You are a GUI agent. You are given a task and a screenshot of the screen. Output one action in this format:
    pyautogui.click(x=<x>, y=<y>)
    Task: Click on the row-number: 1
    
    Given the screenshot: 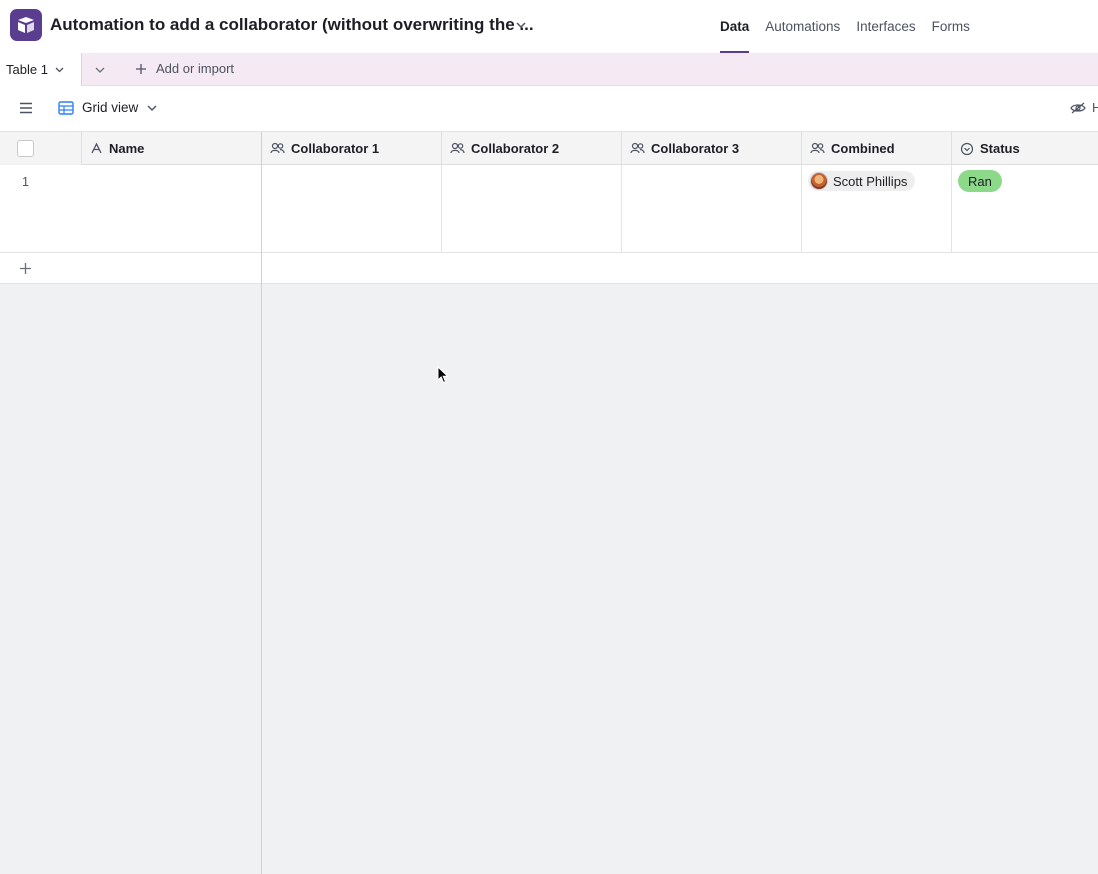 What is the action you would take?
    pyautogui.click(x=25, y=182)
    